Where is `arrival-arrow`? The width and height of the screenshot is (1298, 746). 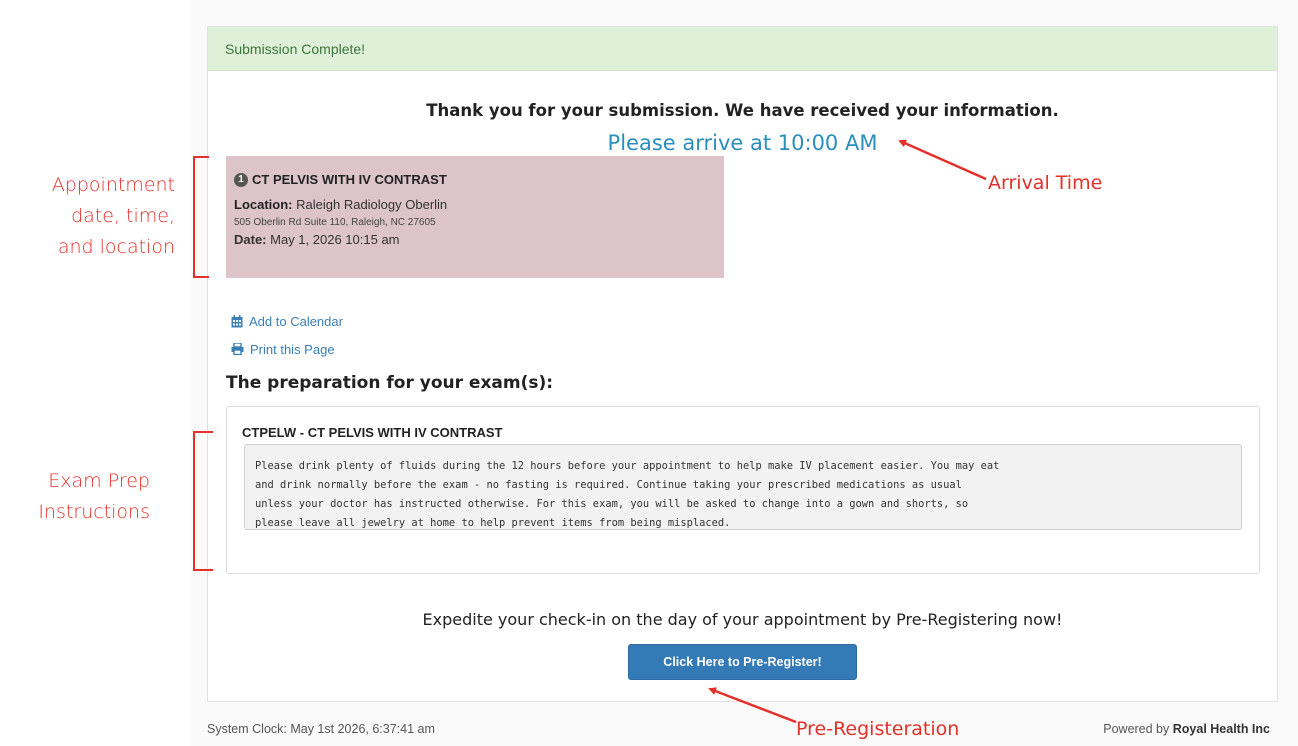
arrival-arrow is located at coordinates (942, 160).